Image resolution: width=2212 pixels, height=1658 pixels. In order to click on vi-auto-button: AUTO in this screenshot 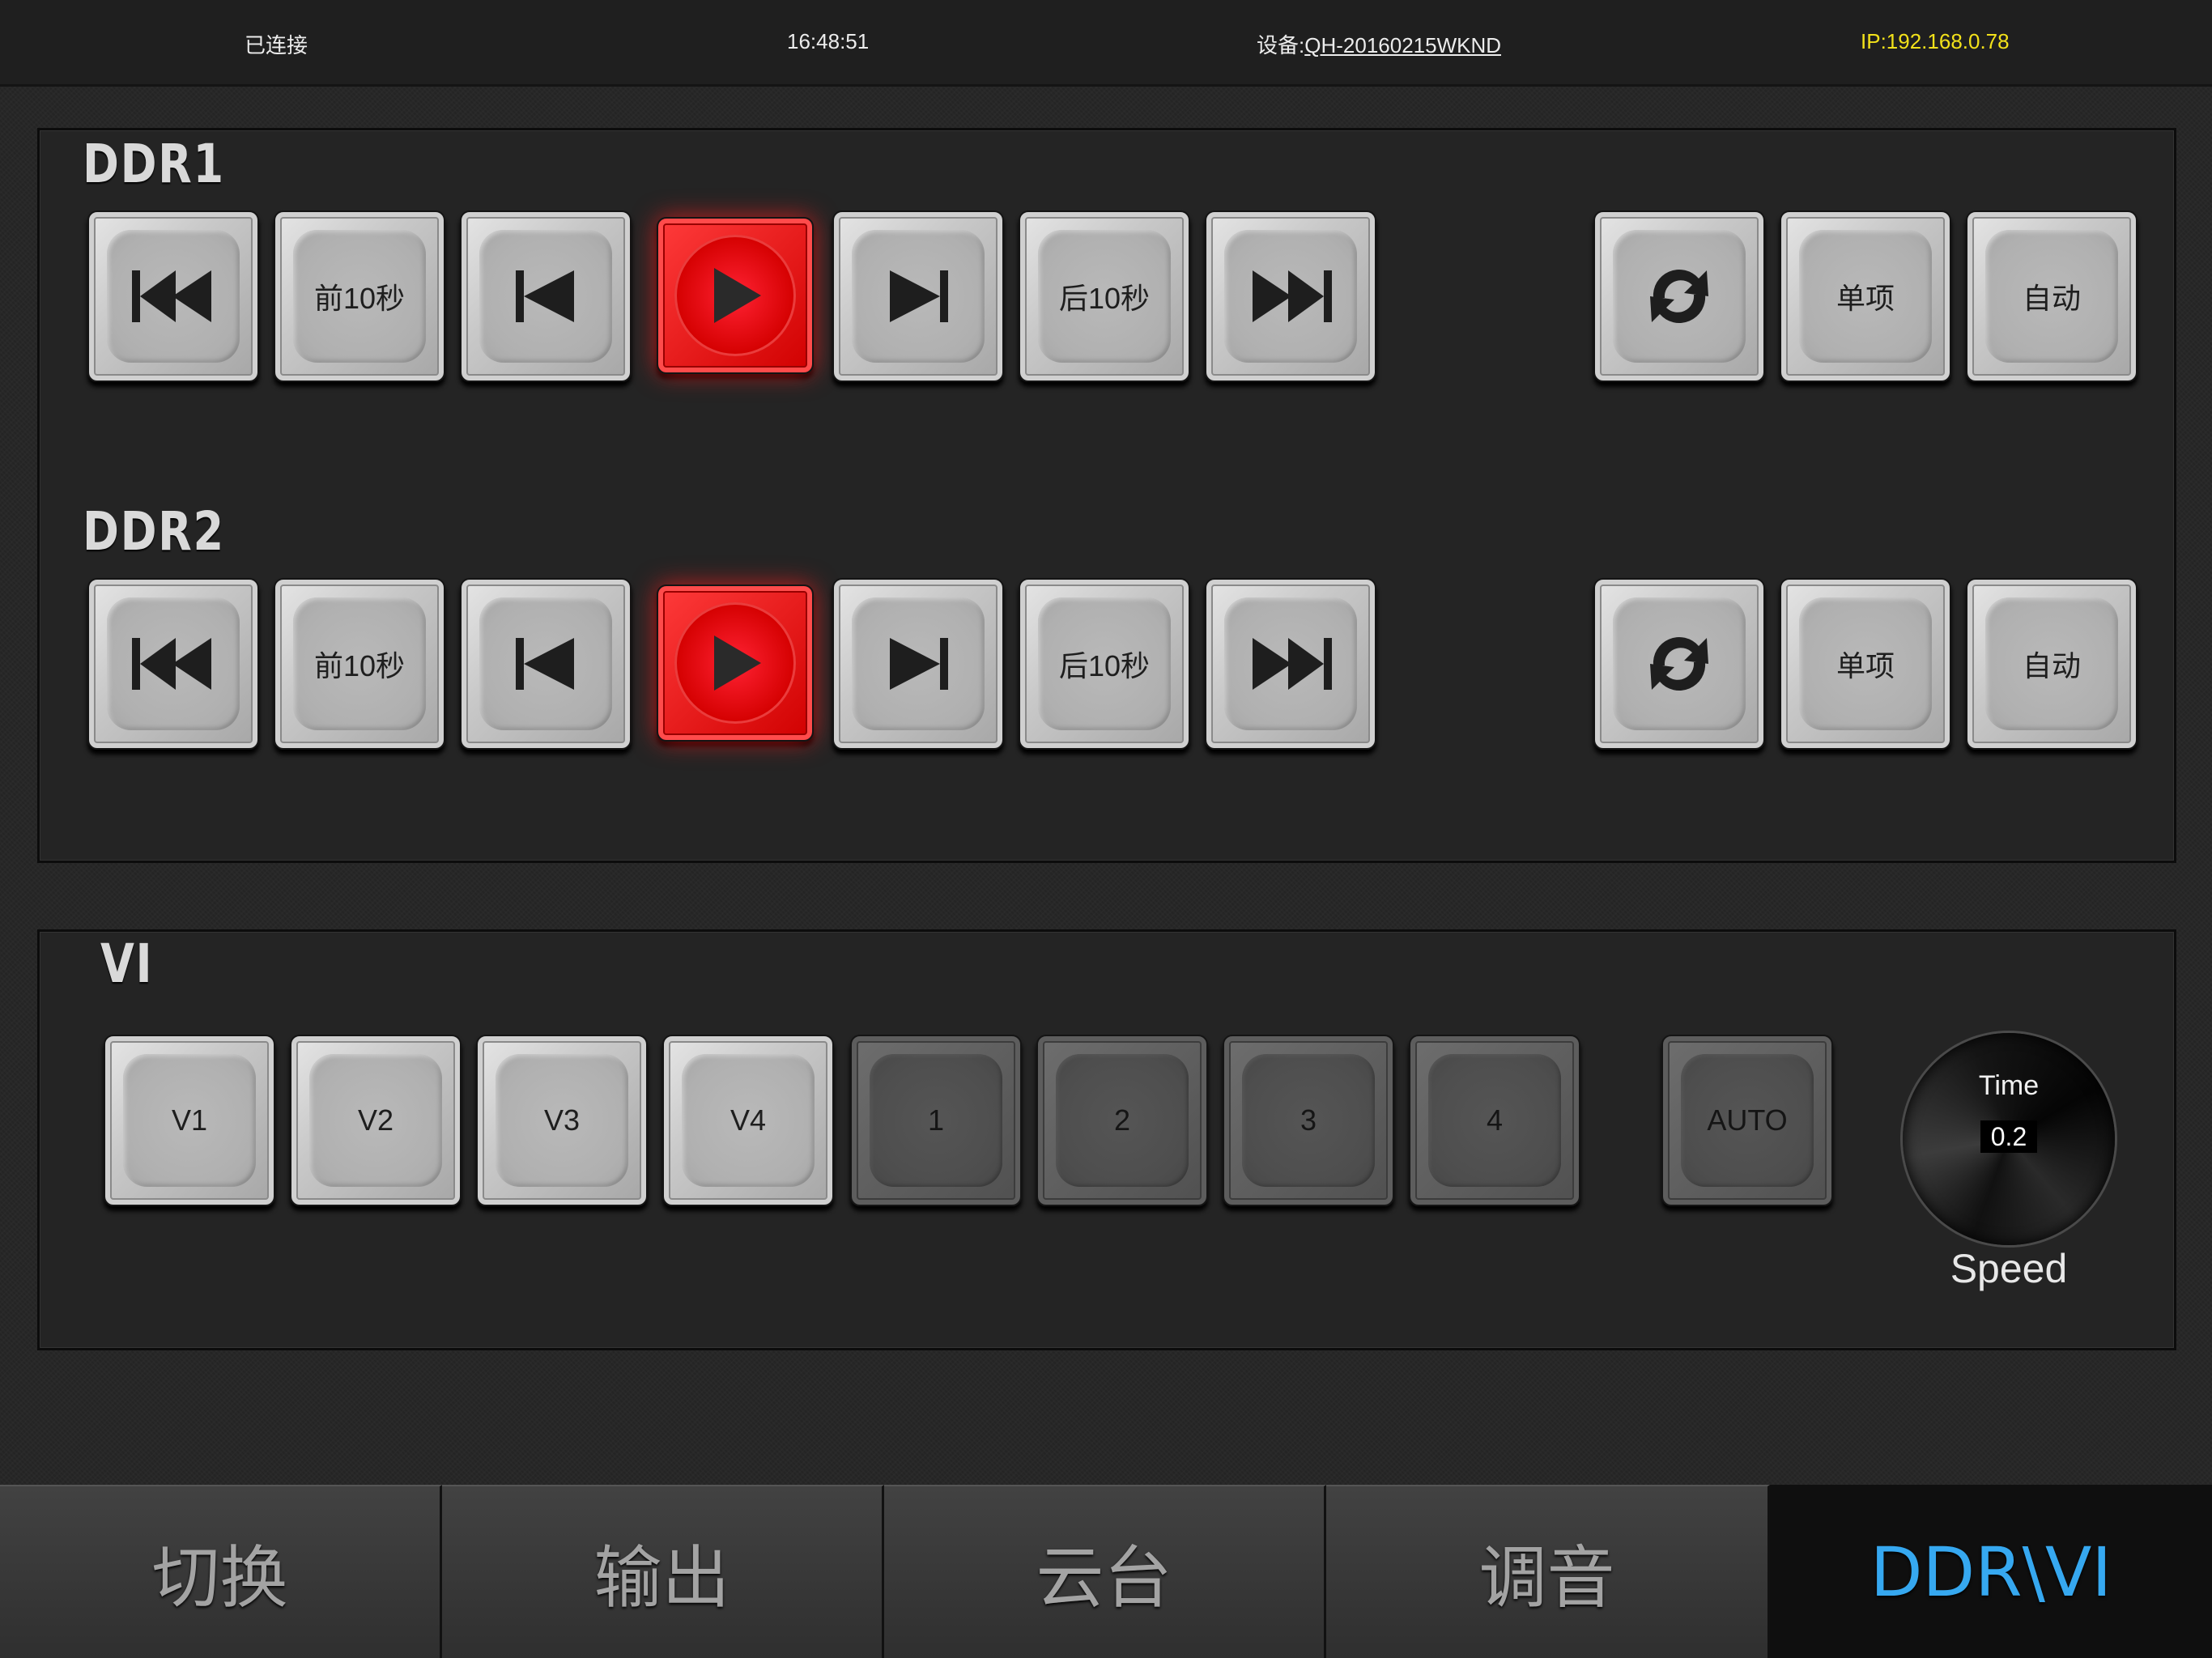, I will do `click(1747, 1120)`.